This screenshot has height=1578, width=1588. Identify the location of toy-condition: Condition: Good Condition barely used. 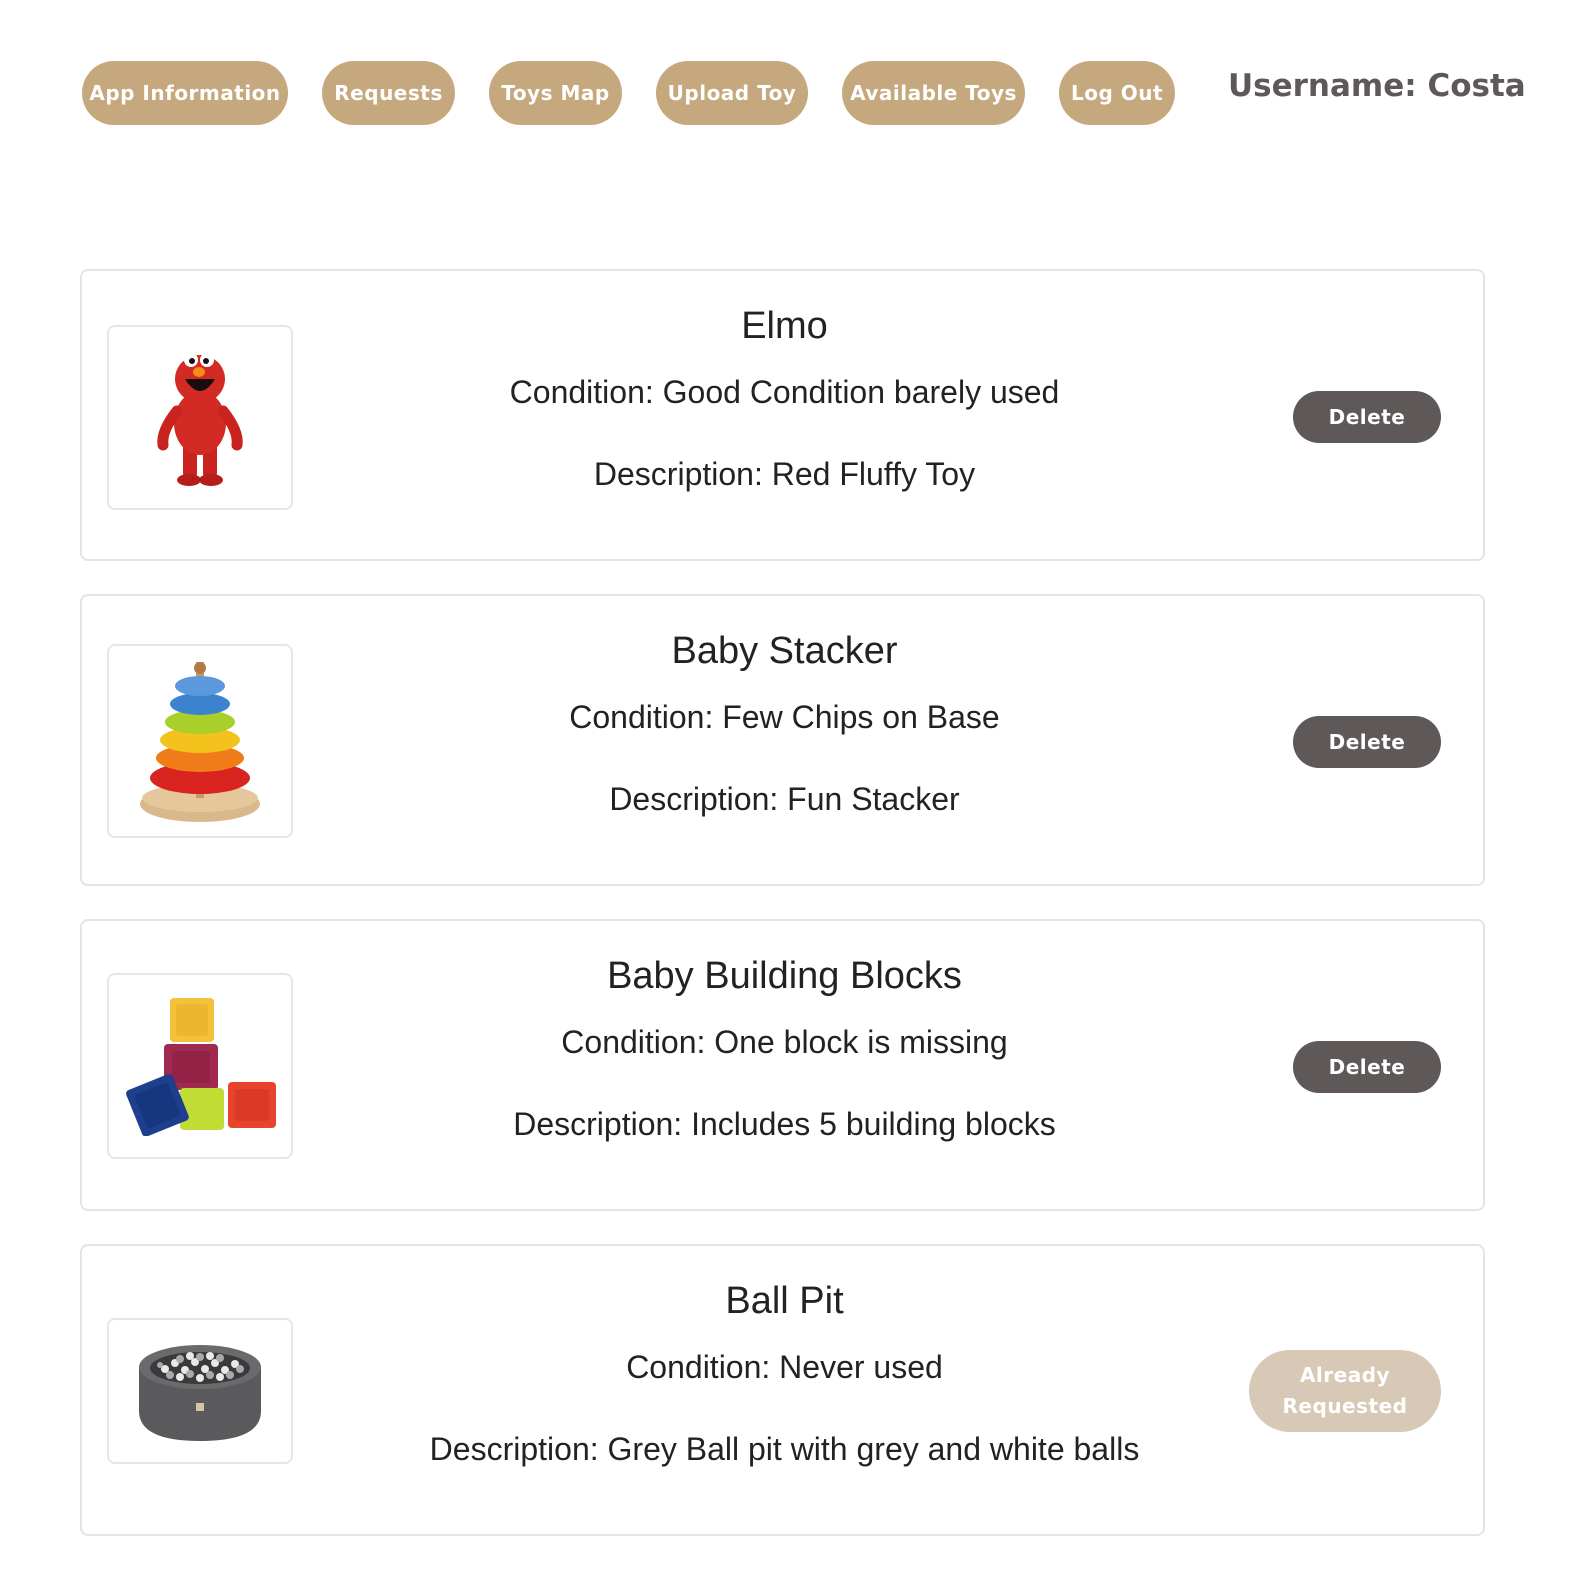
(784, 392).